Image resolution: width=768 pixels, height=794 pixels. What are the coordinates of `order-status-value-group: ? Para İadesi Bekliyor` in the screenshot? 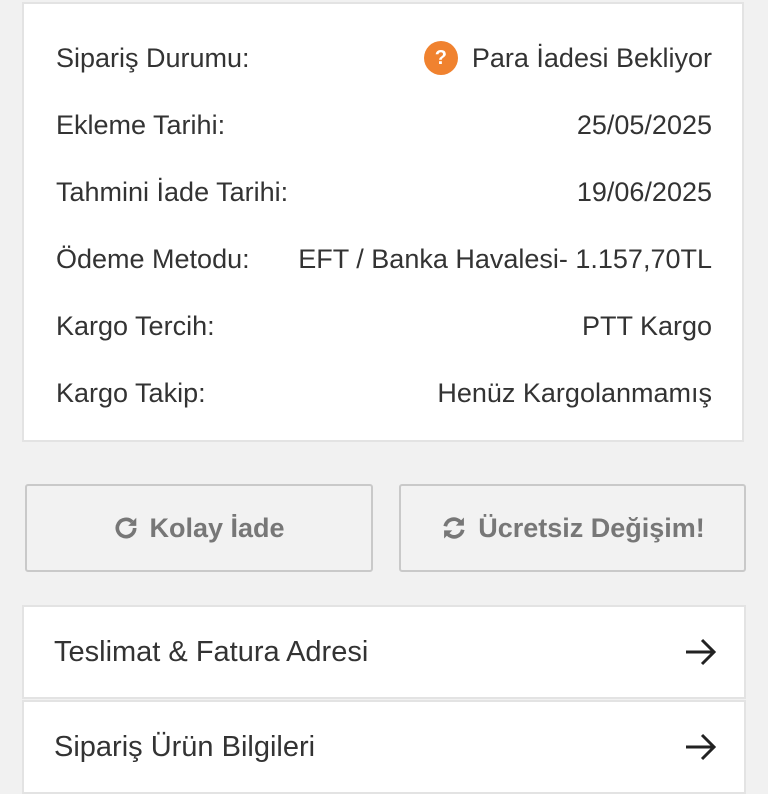 It's located at (567, 58).